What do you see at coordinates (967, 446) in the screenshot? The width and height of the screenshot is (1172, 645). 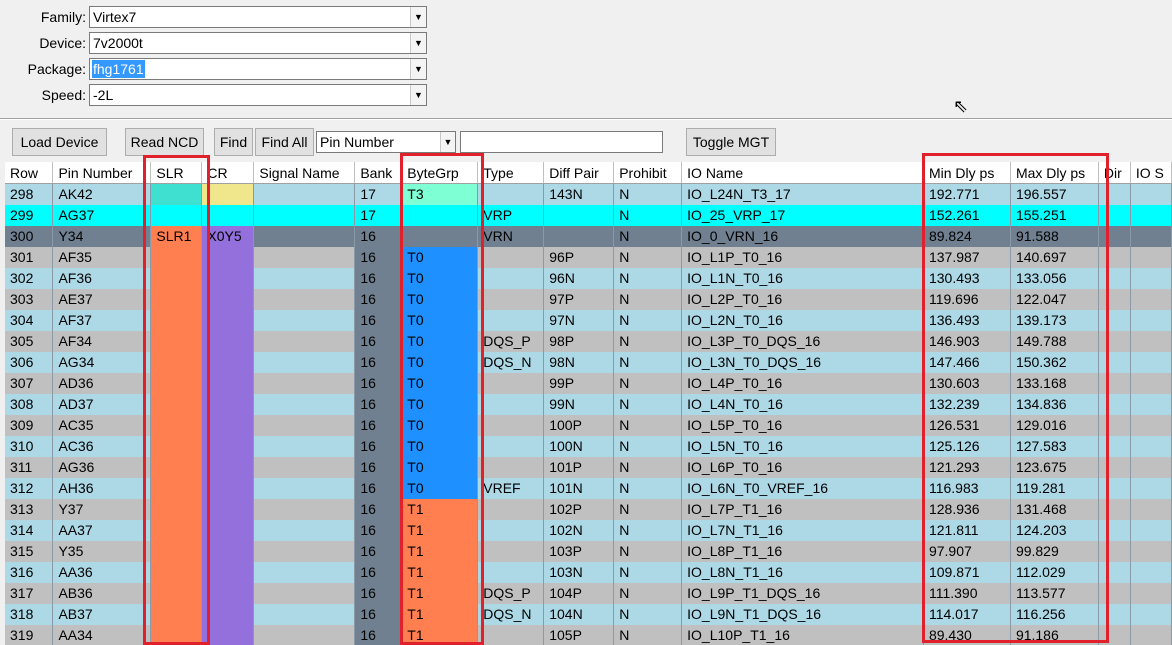 I see `cell-min-dly: 125.126` at bounding box center [967, 446].